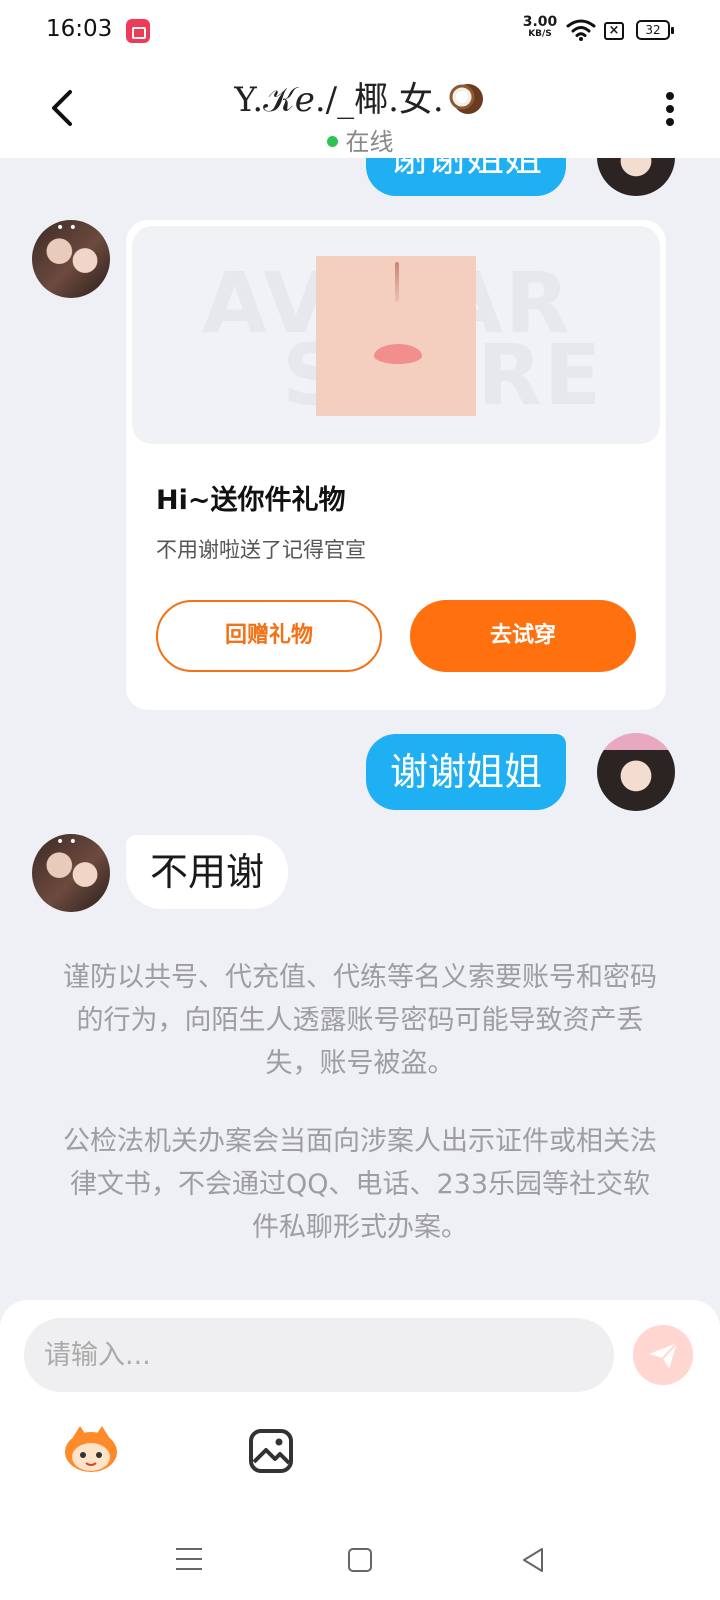 The width and height of the screenshot is (720, 1600). Describe the element at coordinates (655, 30) in the screenshot. I see `battery-indicator: 32` at that location.